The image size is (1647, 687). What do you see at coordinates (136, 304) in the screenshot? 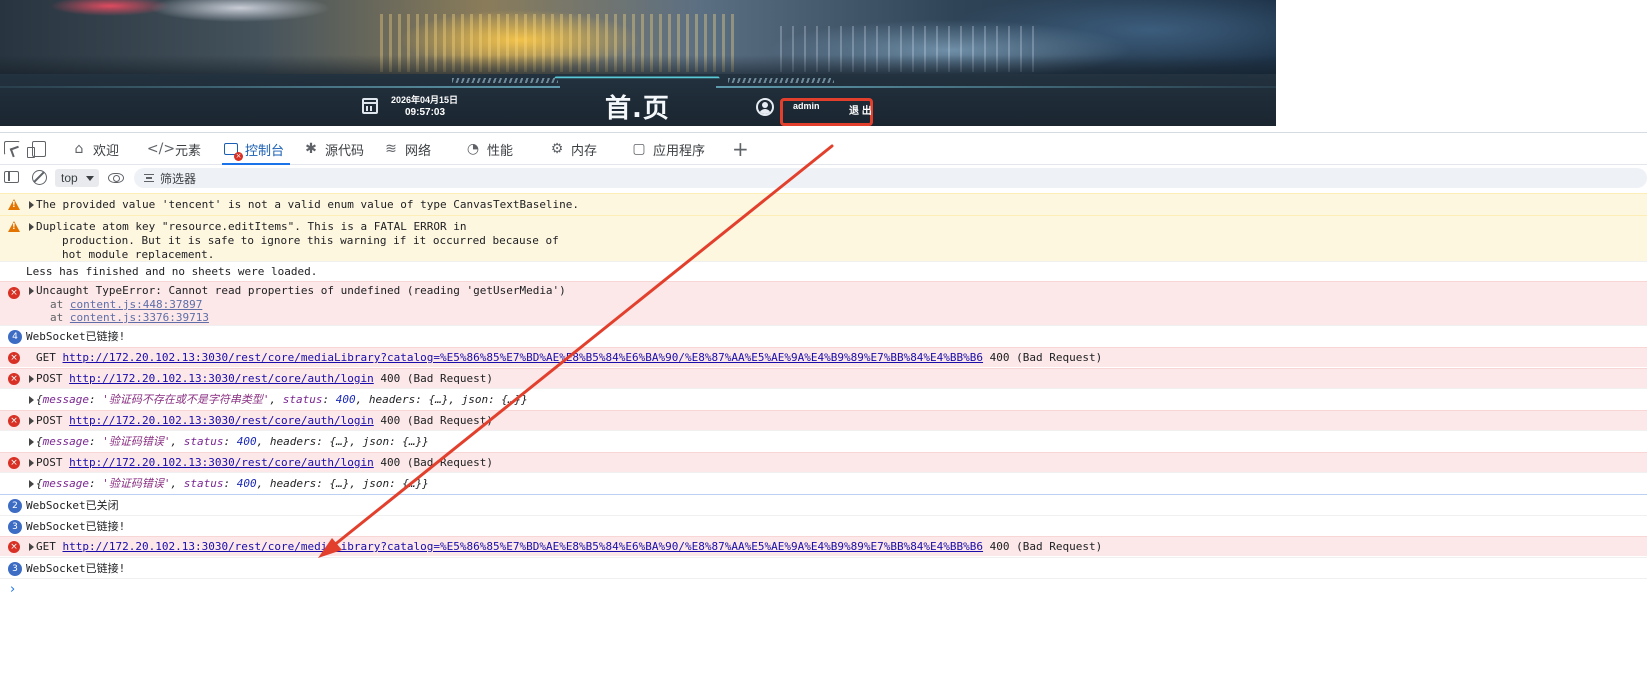
I see `source-link: content.js:448:37897` at bounding box center [136, 304].